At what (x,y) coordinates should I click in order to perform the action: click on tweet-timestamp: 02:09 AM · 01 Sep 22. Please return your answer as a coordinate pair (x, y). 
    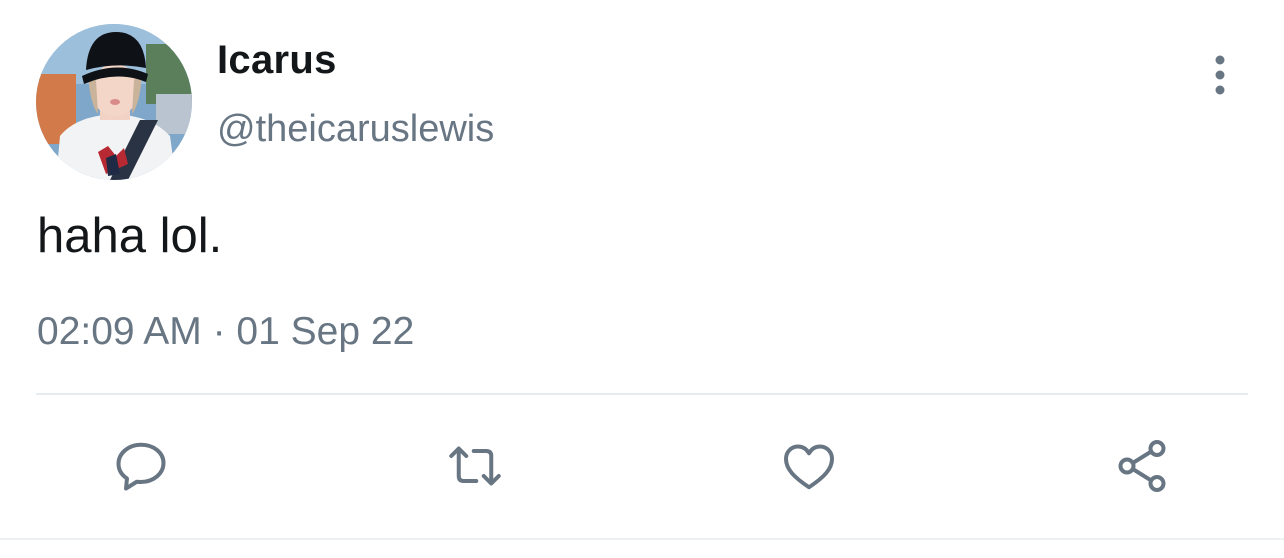
    Looking at the image, I should click on (225, 332).